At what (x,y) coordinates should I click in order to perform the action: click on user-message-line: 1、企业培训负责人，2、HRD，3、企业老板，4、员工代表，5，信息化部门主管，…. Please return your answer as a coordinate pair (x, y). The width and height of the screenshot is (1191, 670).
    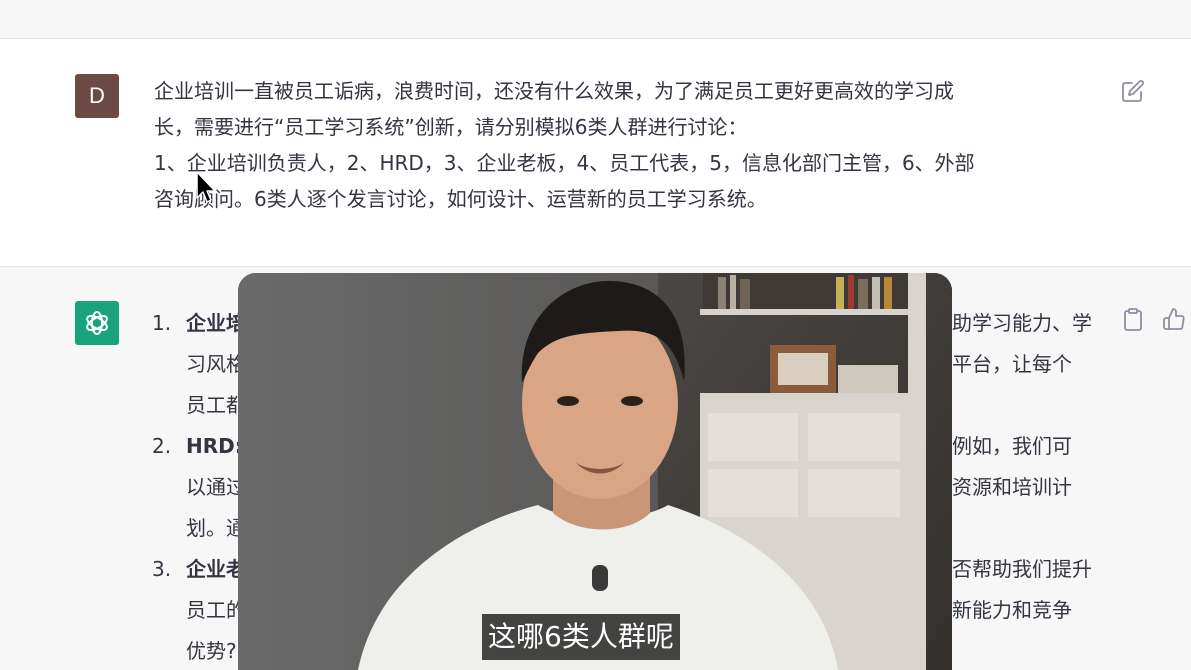
    Looking at the image, I should click on (564, 163).